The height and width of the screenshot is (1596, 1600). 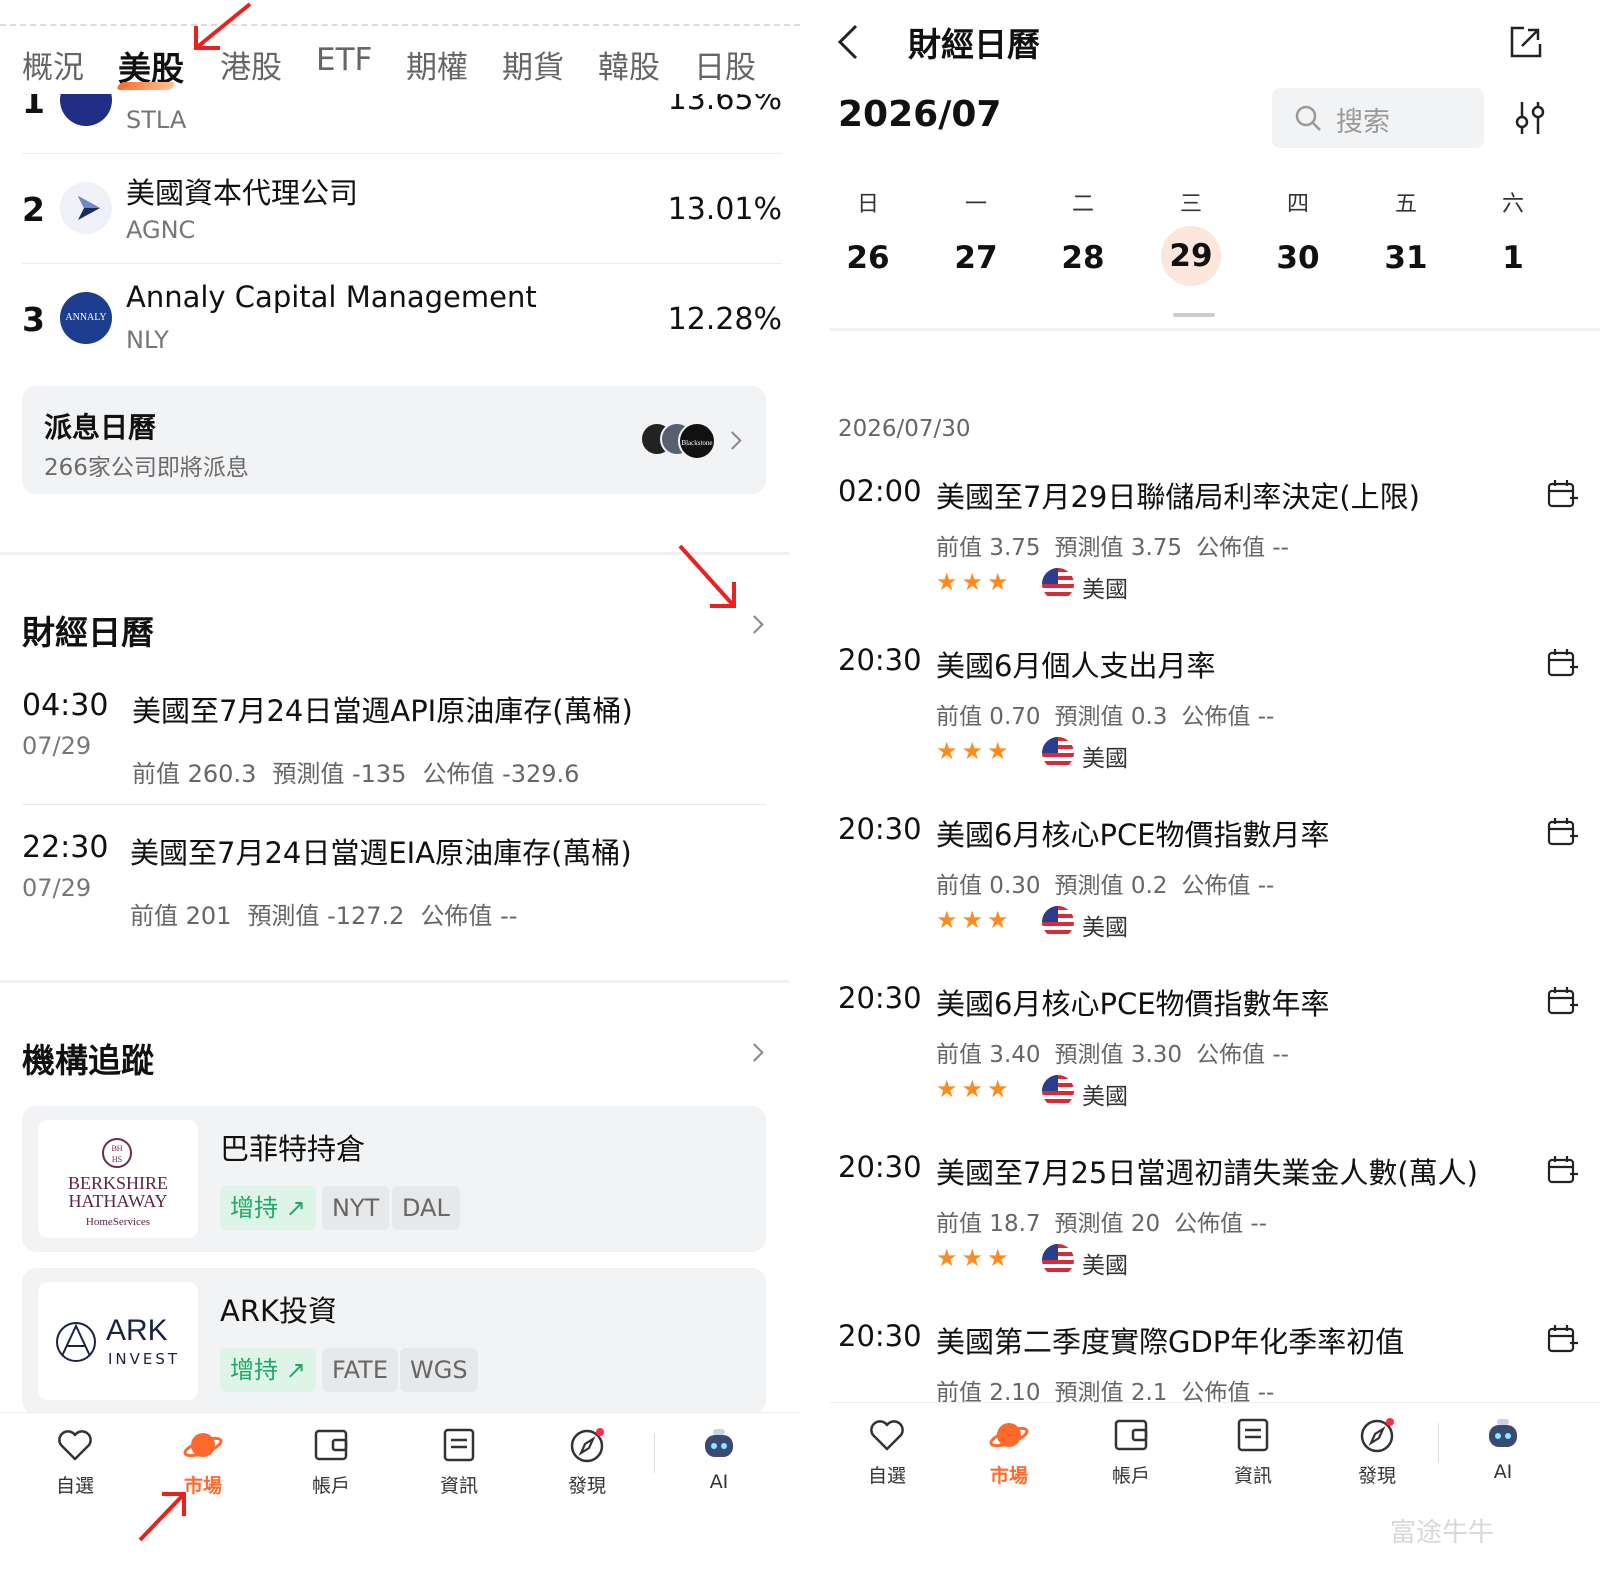 I want to click on stock-tag: DAL, so click(x=426, y=1208).